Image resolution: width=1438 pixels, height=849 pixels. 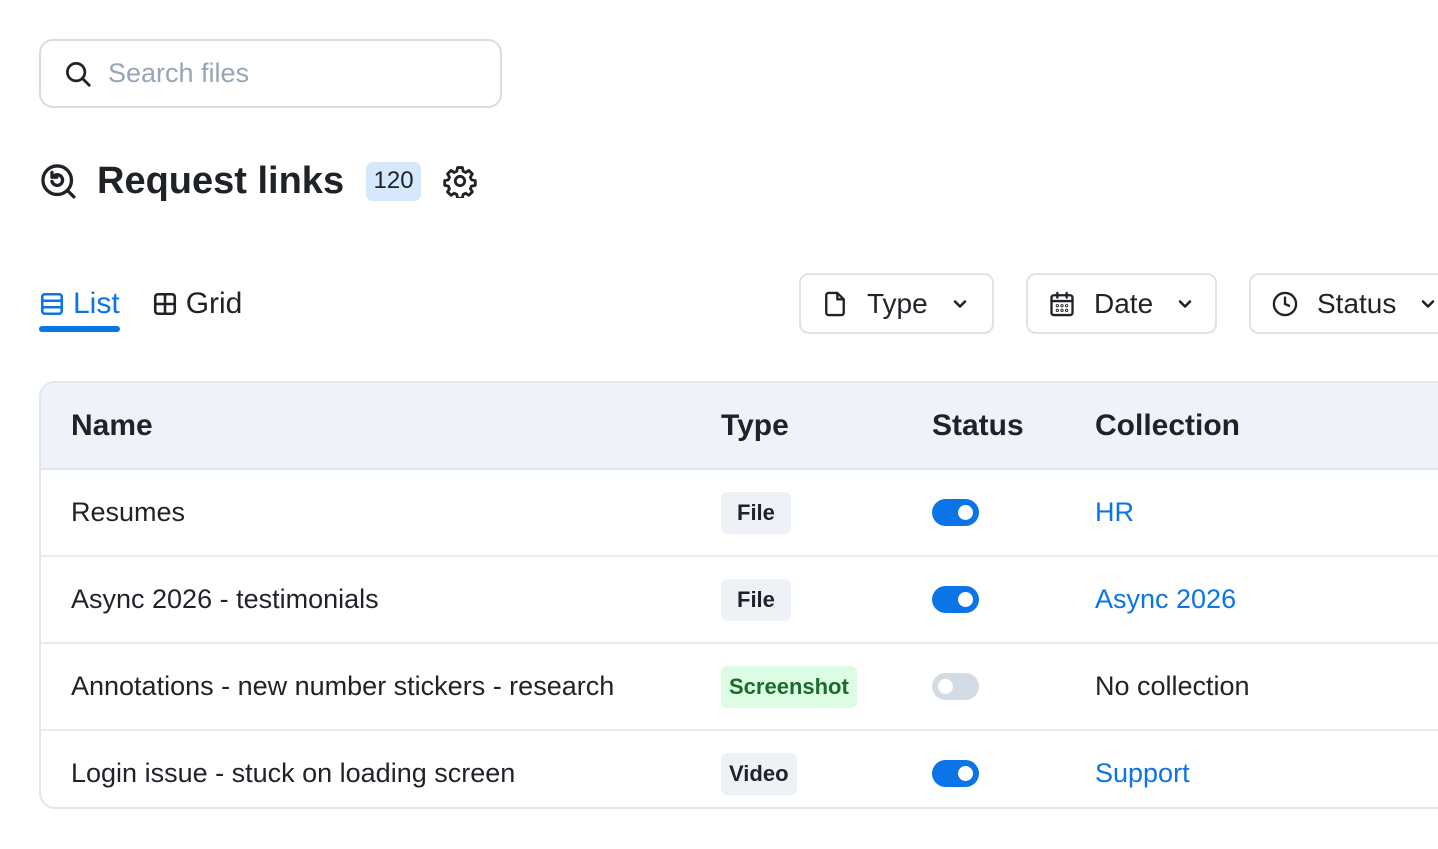 I want to click on search-box, so click(x=270, y=73).